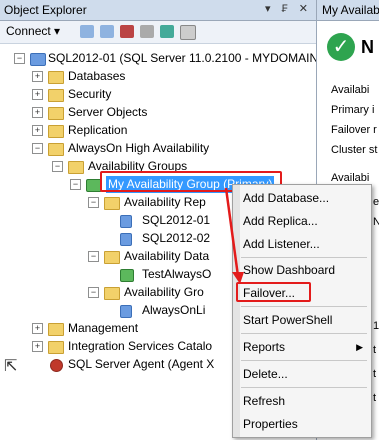 The image size is (379, 440). I want to click on mouse-cursor-icon: ⇱, so click(11, 366).